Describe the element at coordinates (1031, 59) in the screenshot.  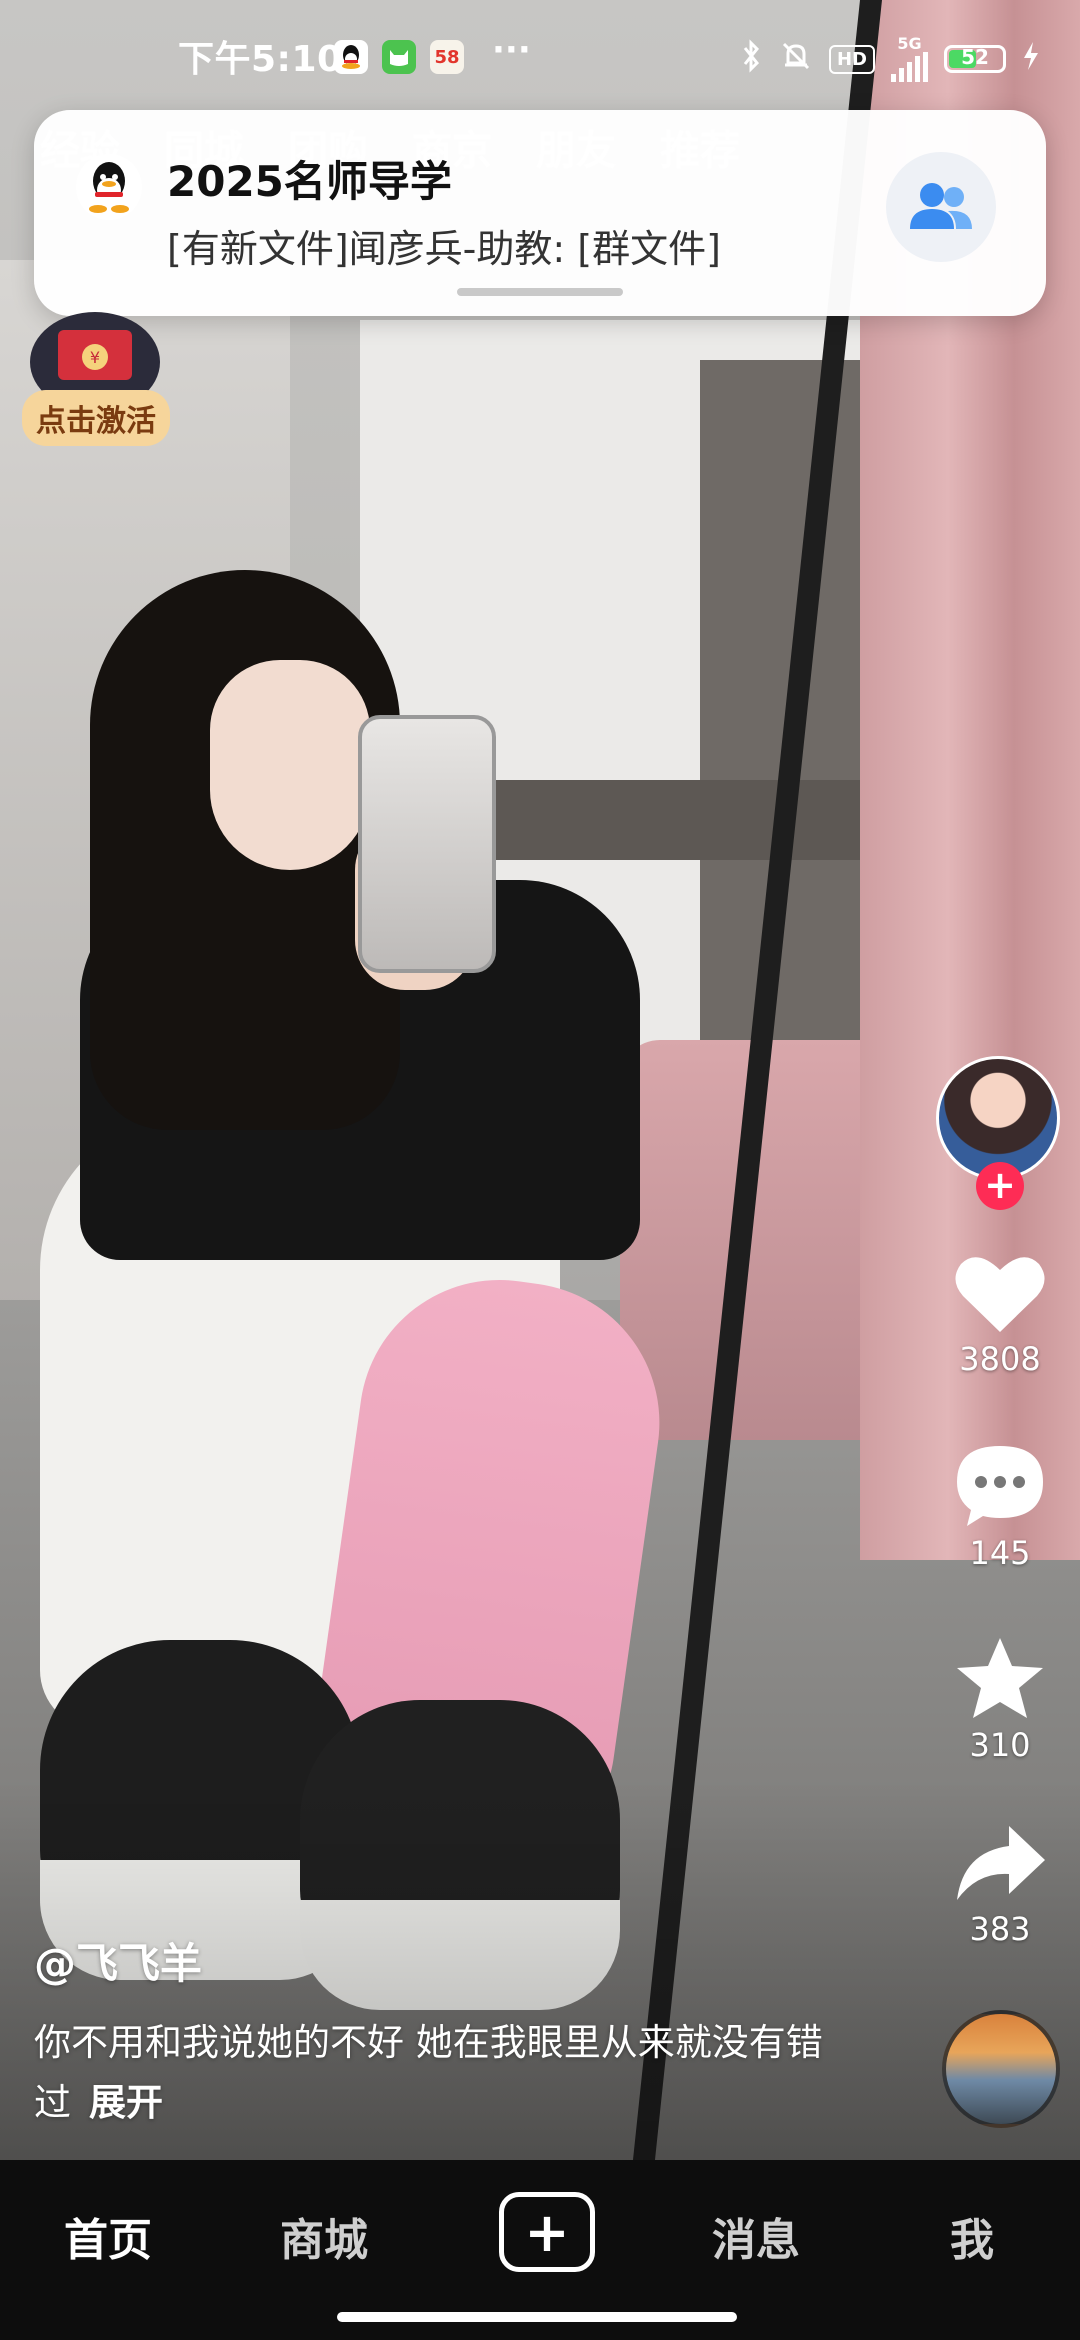
I see `charging-bolt-icon` at that location.